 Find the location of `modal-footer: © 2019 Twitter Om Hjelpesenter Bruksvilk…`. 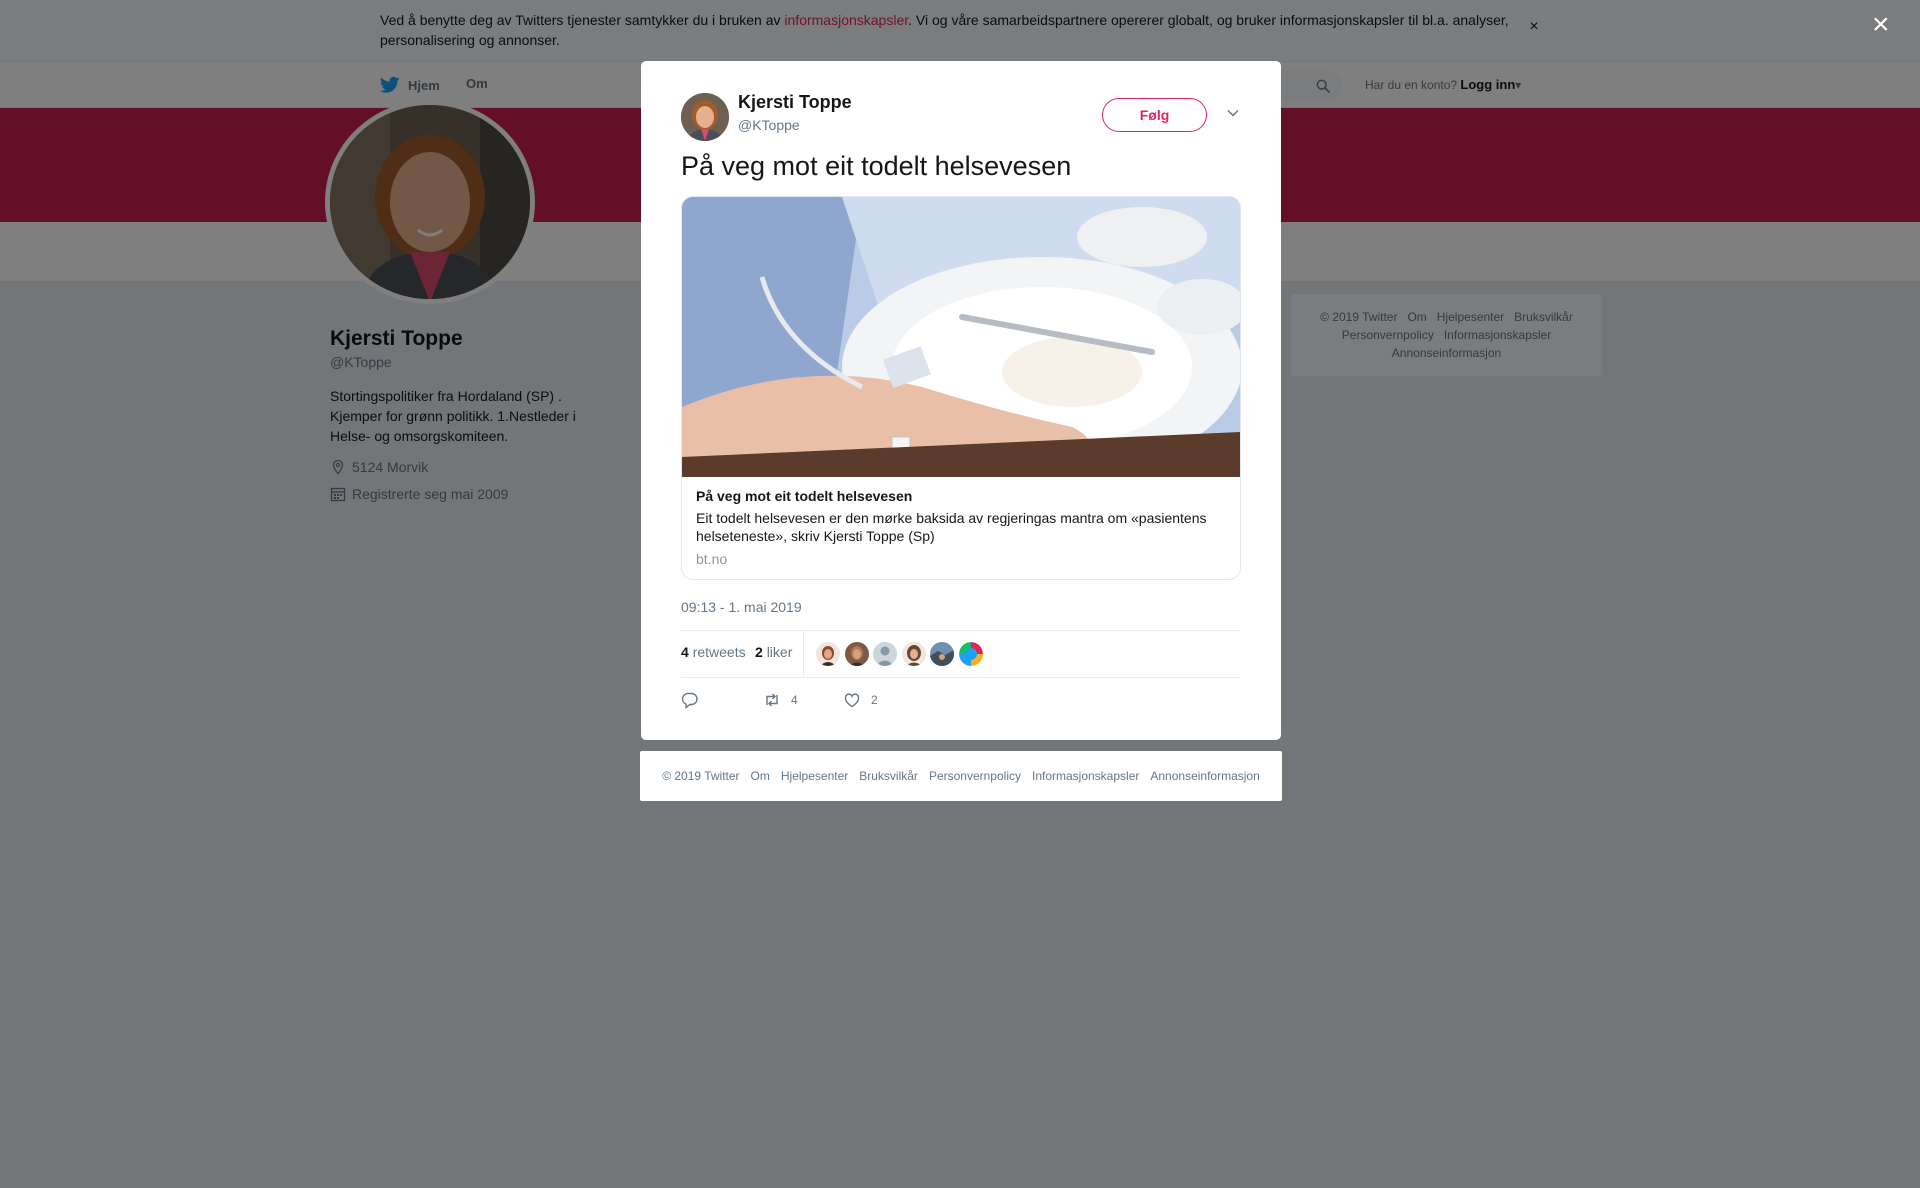

modal-footer: © 2019 Twitter Om Hjelpesenter Bruksvilk… is located at coordinates (961, 776).